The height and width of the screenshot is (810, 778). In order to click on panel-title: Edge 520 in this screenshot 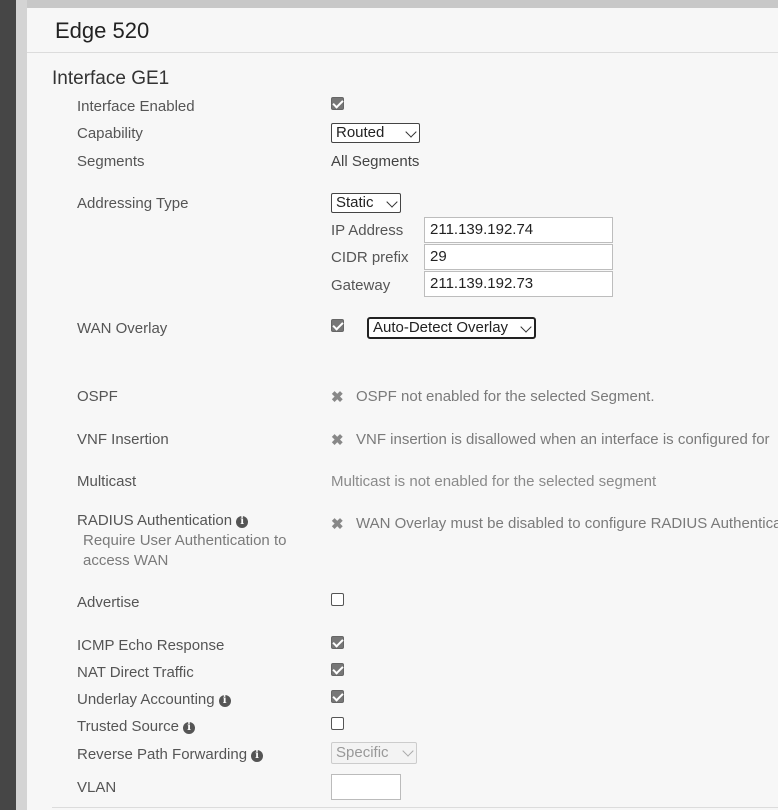, I will do `click(102, 30)`.